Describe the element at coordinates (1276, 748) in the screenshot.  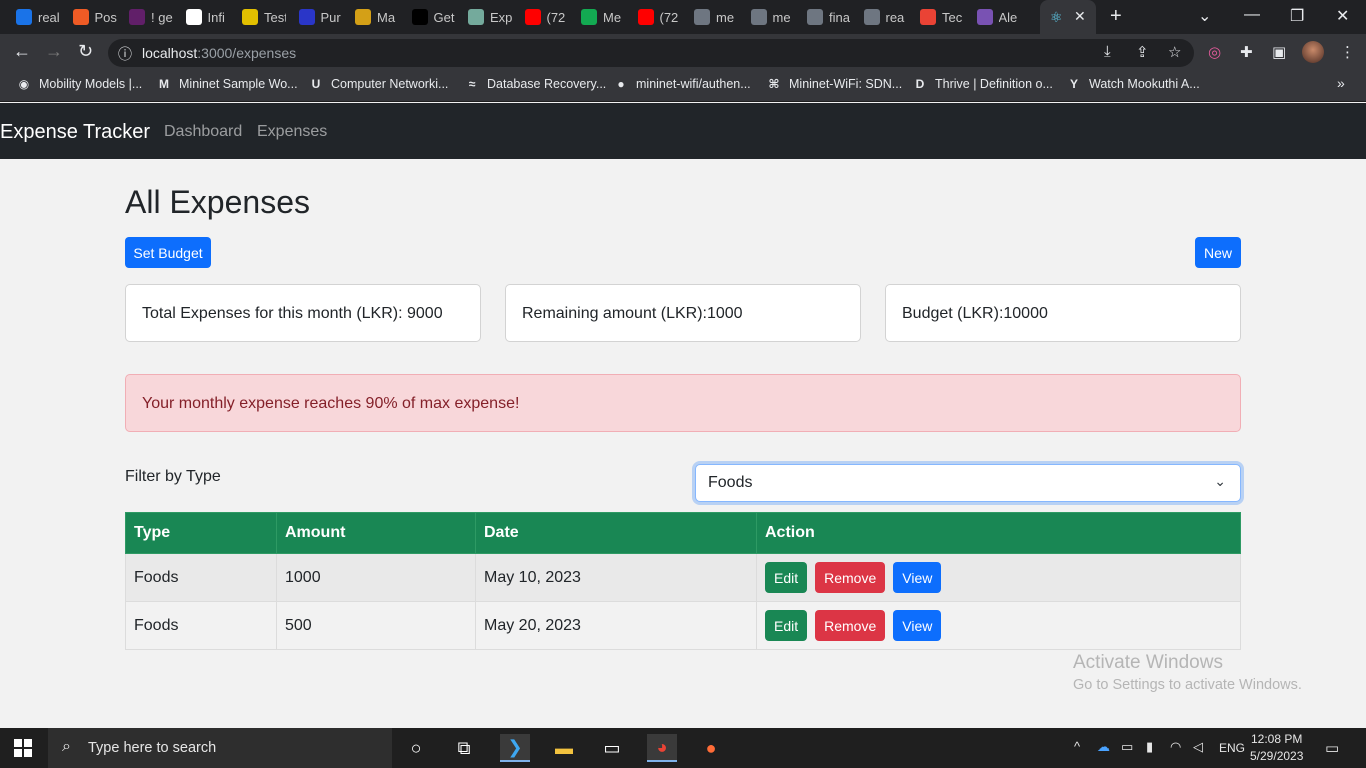
I see `clock: 12:08 PM 5/29/2023` at that location.